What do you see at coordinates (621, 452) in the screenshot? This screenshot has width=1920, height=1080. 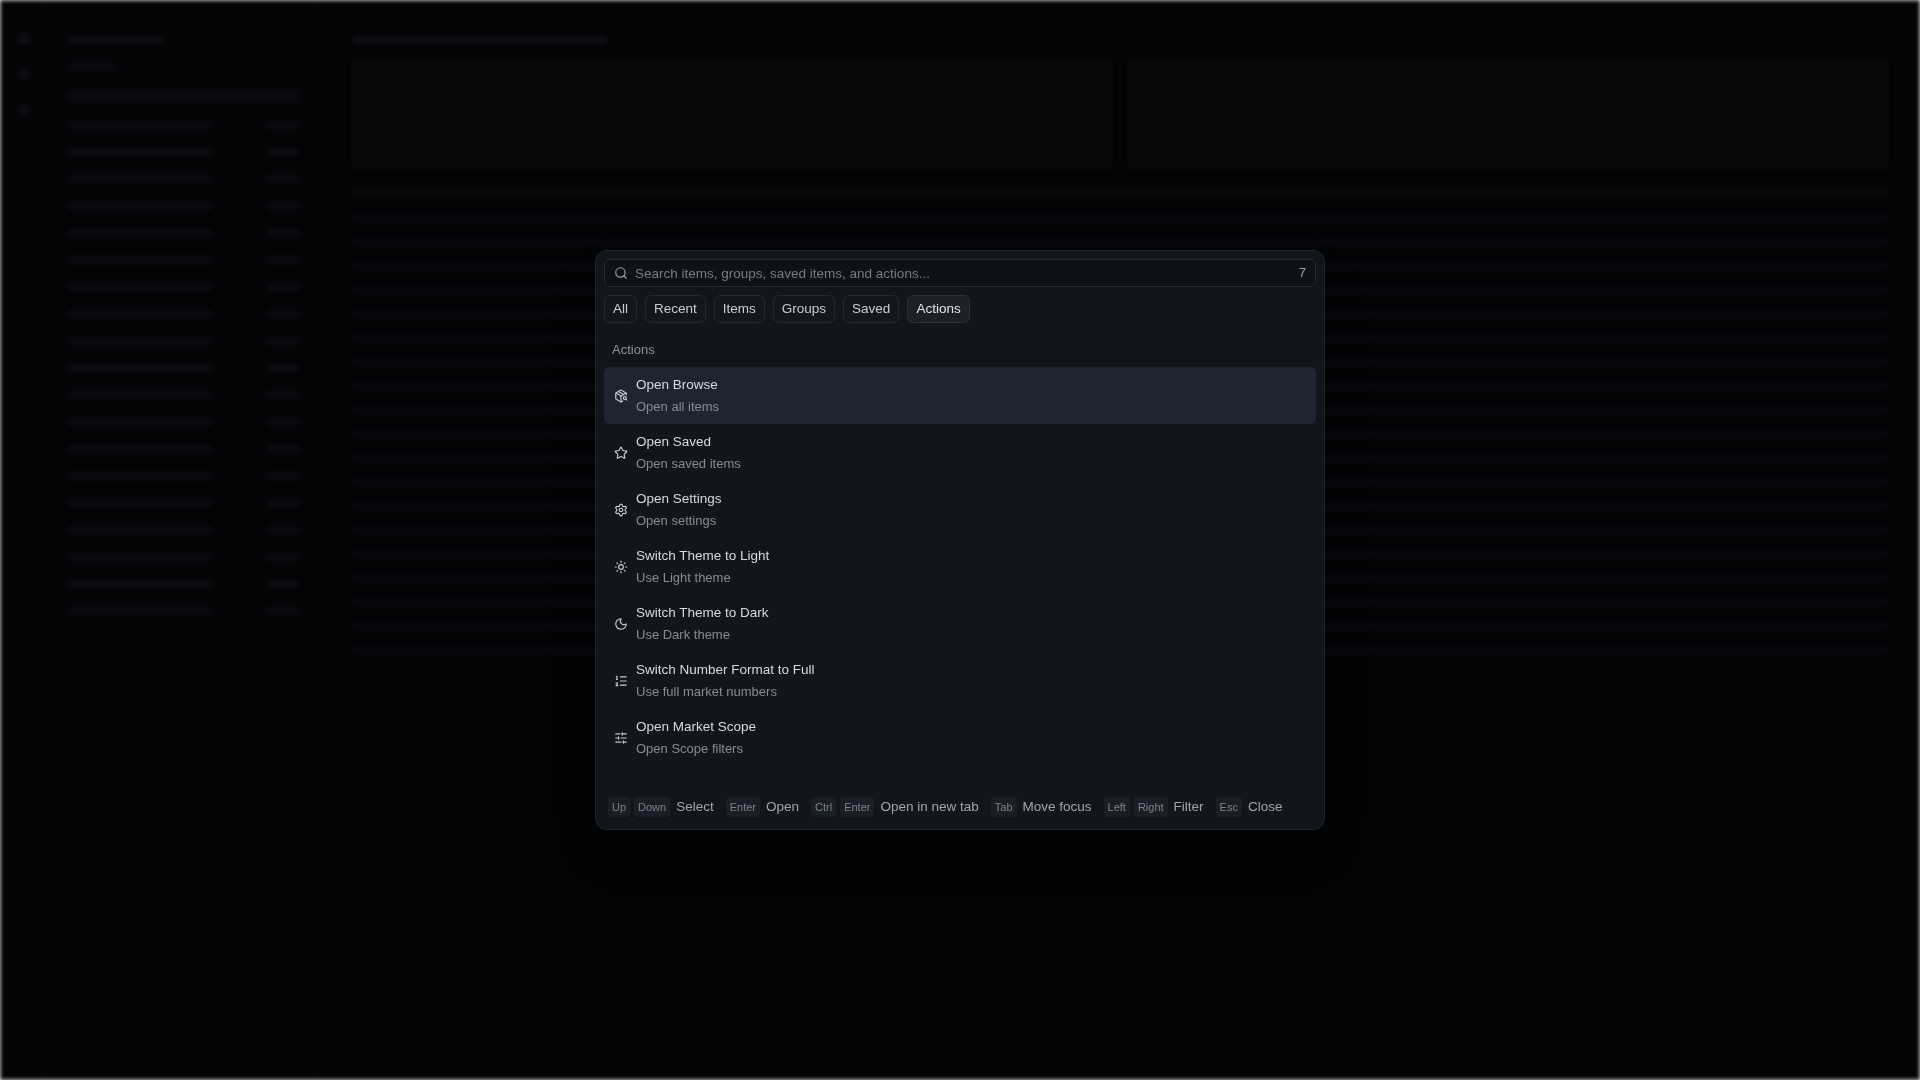 I see `star-icon` at bounding box center [621, 452].